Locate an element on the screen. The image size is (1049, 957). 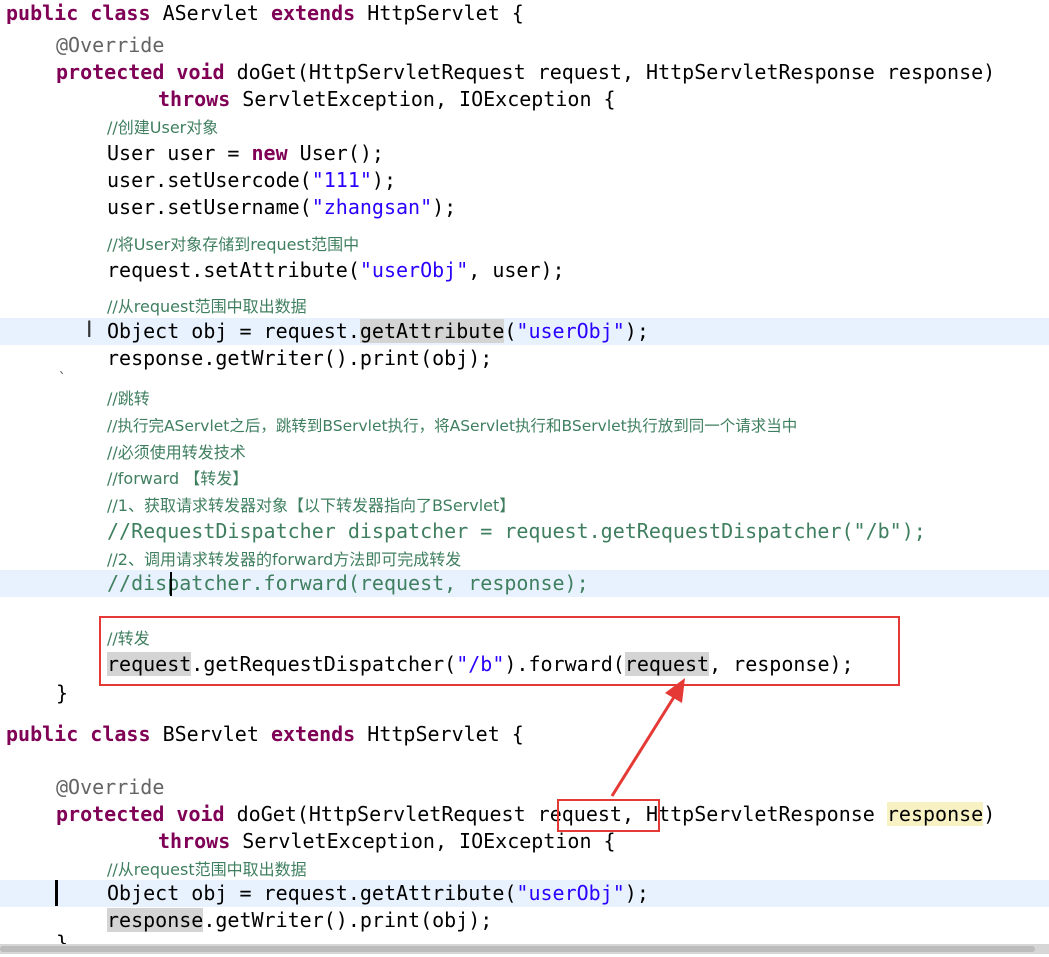
arrow-overlay is located at coordinates (647, 737).